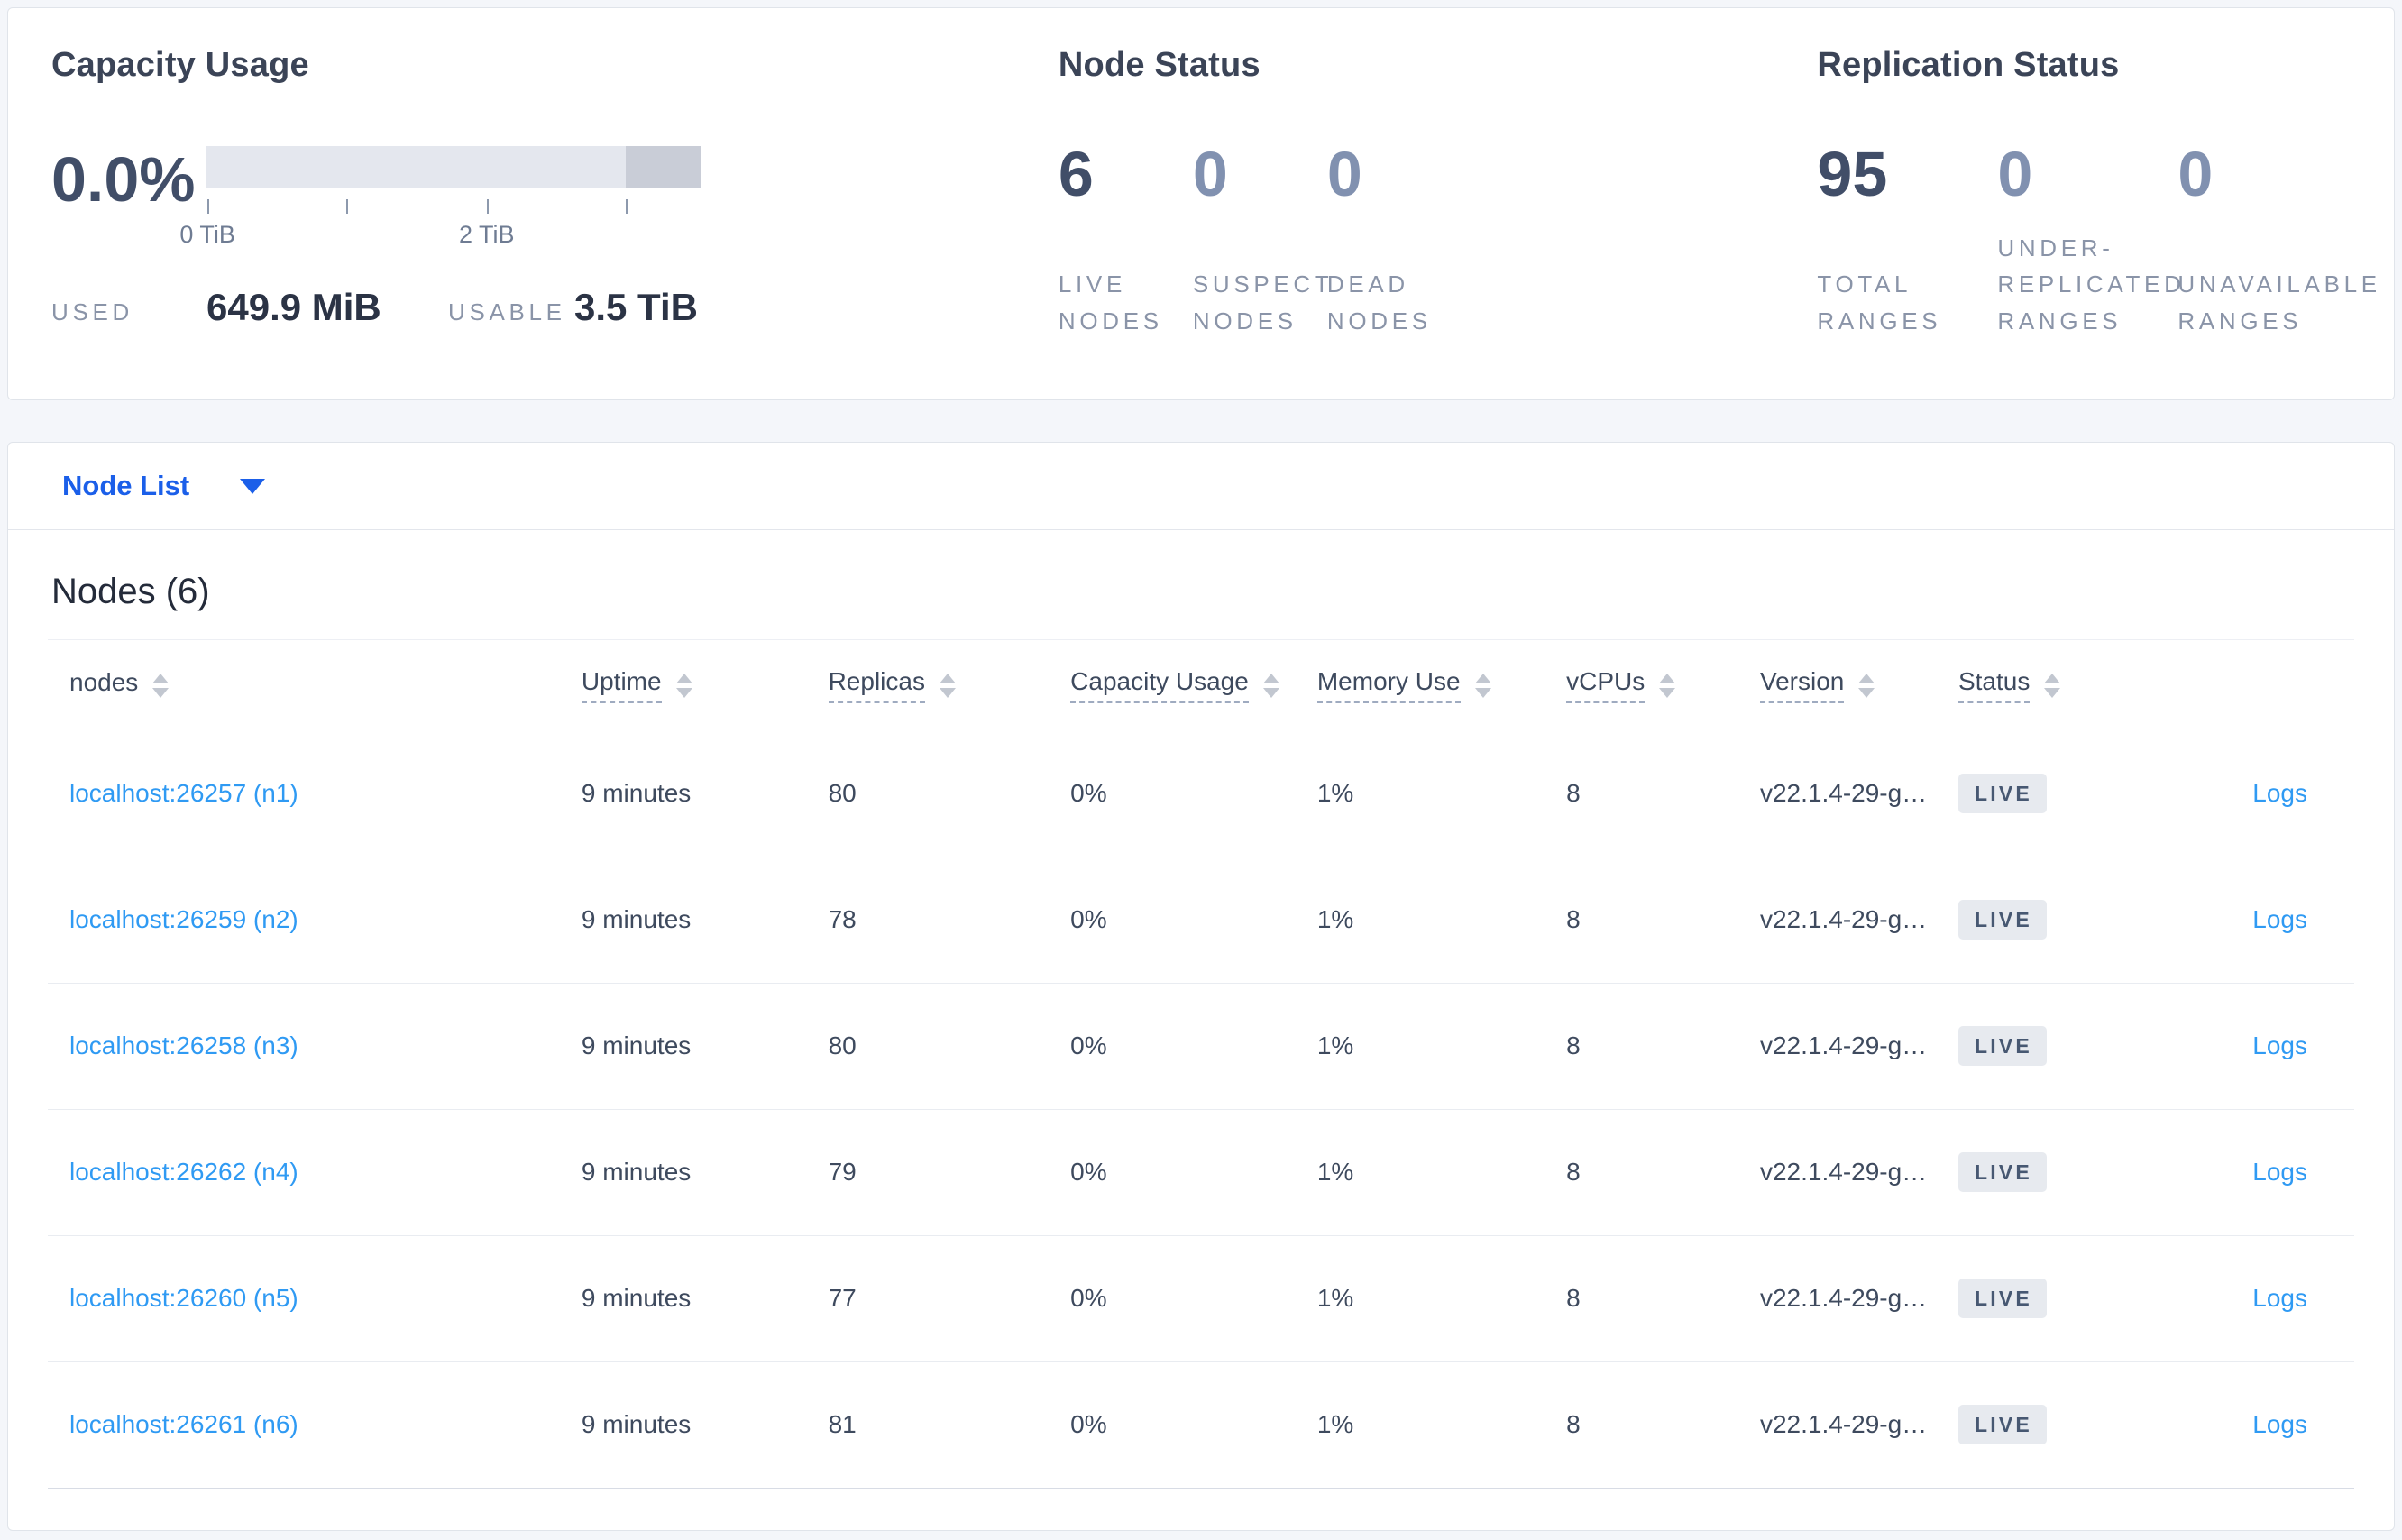 The width and height of the screenshot is (2402, 1540). Describe the element at coordinates (928, 919) in the screenshot. I see `replicas-cell: 78` at that location.